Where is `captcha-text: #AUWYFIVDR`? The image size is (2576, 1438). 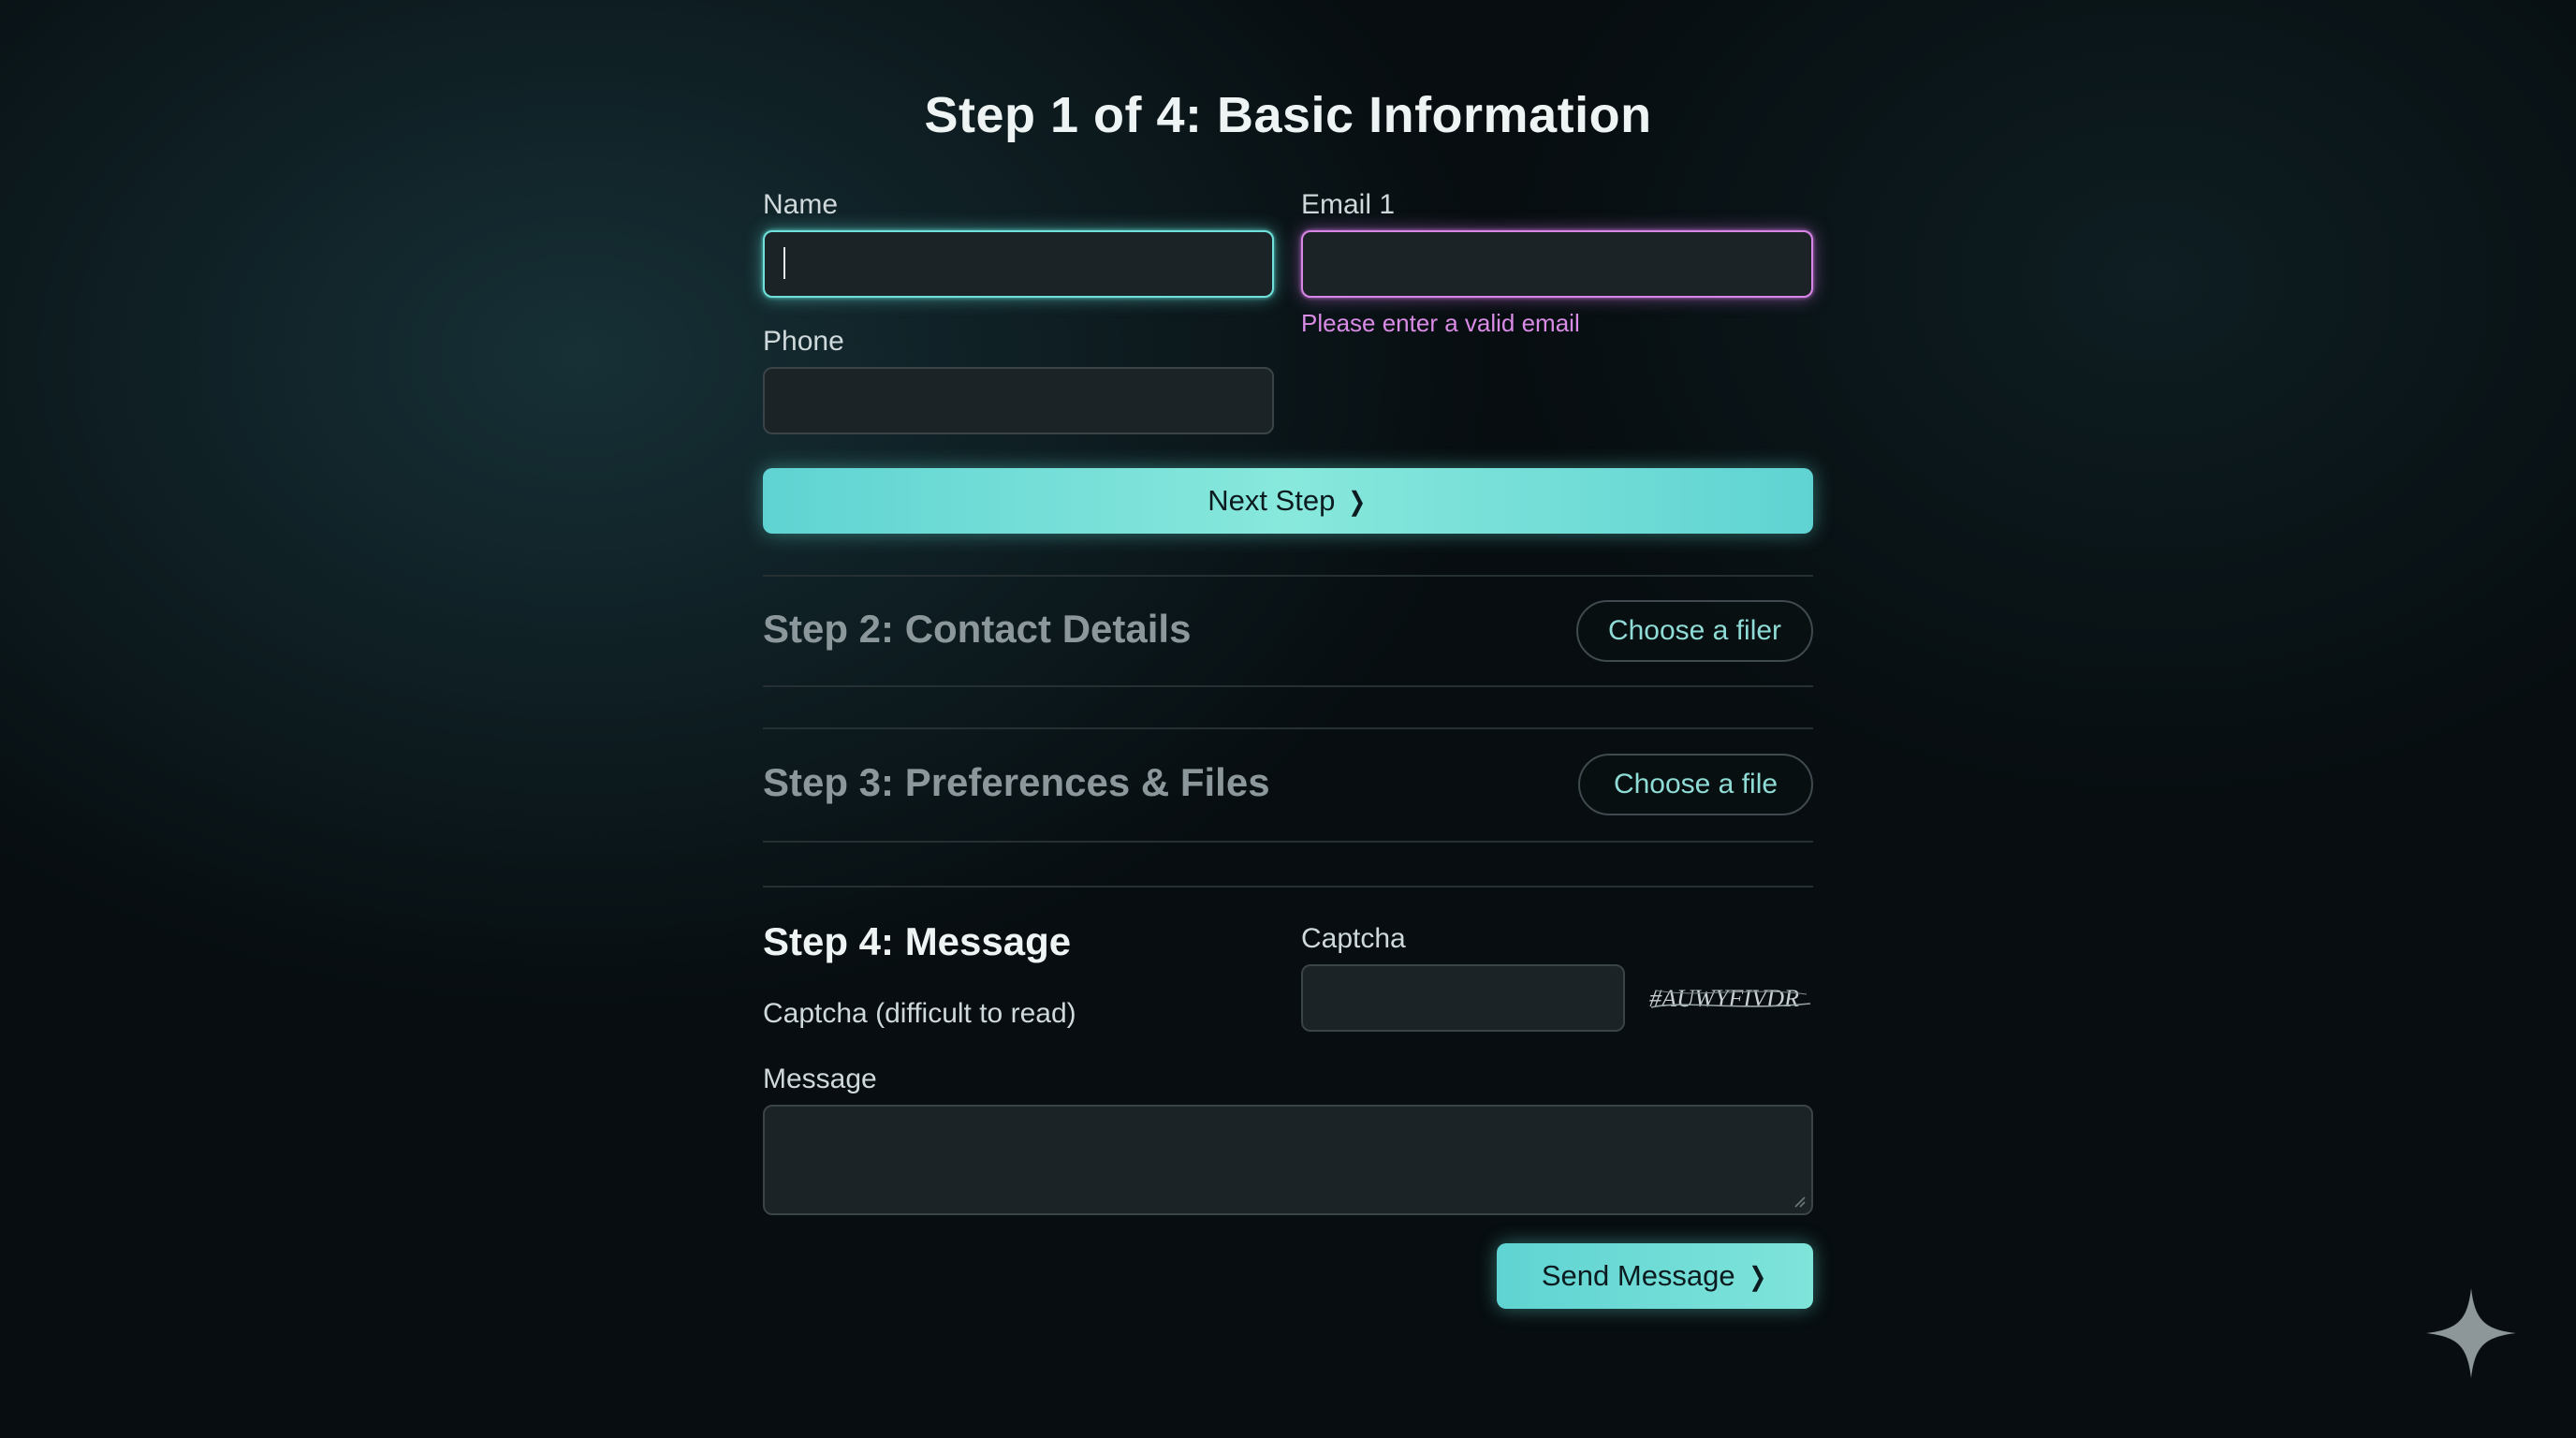
captcha-text: #AUWYFIVDR is located at coordinates (1724, 998).